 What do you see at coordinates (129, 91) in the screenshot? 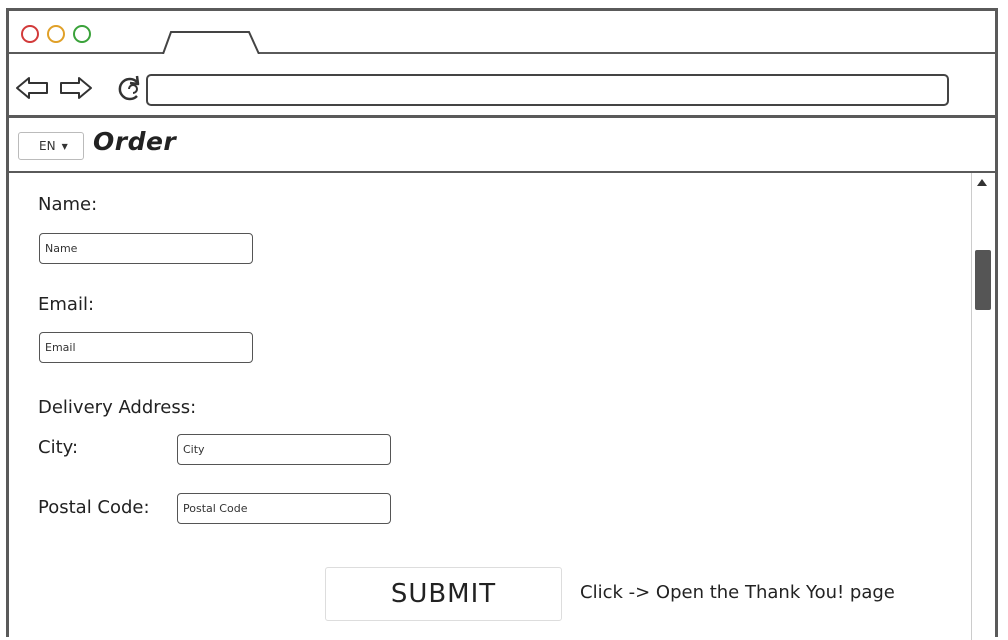
I see `refresh-icon` at bounding box center [129, 91].